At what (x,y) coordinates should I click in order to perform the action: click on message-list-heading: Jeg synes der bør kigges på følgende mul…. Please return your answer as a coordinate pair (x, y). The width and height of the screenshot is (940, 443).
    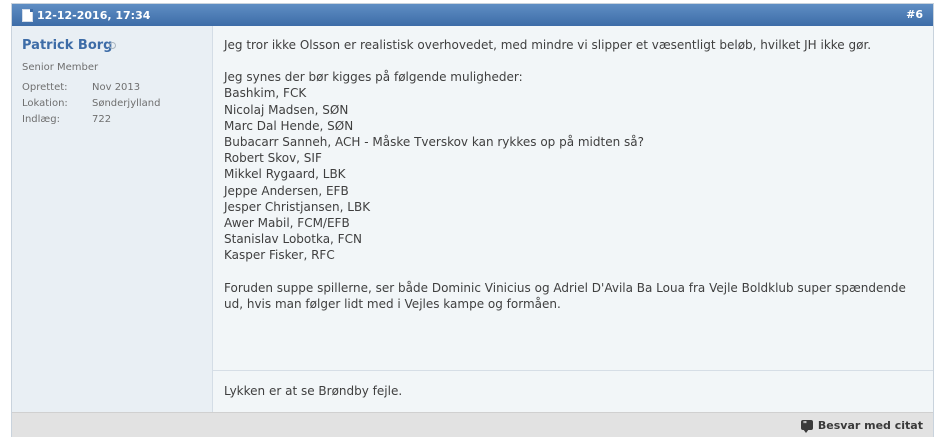
    Looking at the image, I should click on (373, 77).